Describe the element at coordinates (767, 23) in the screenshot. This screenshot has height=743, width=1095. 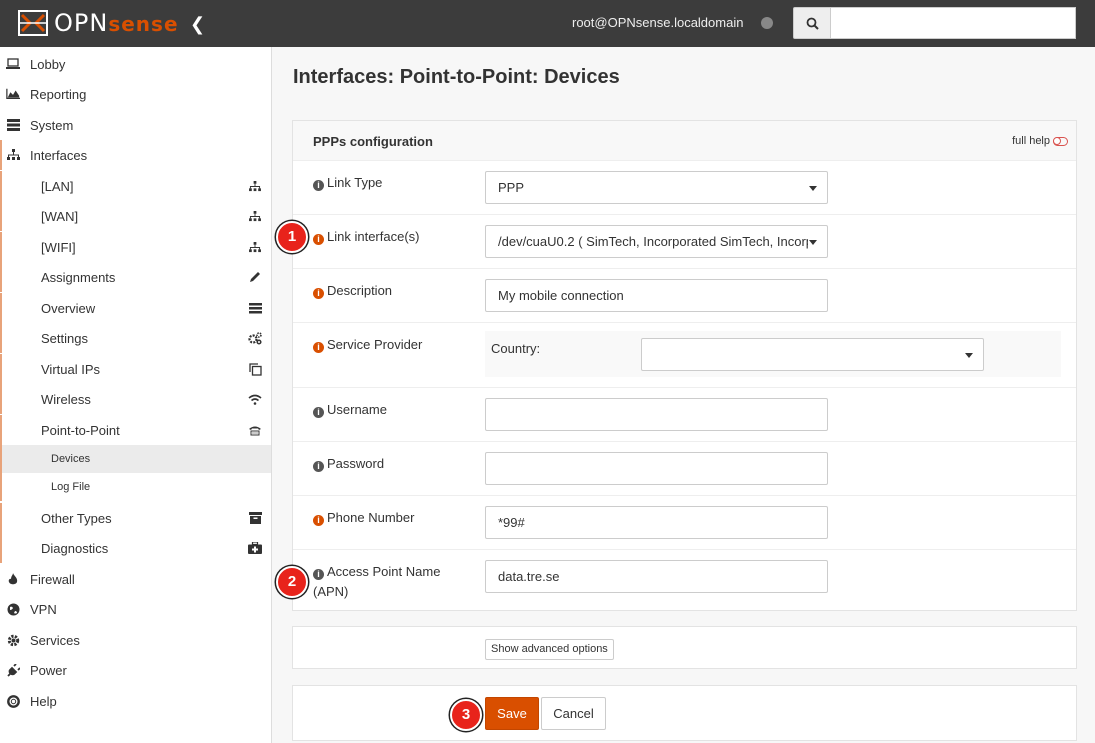
I see `status-indicator` at that location.